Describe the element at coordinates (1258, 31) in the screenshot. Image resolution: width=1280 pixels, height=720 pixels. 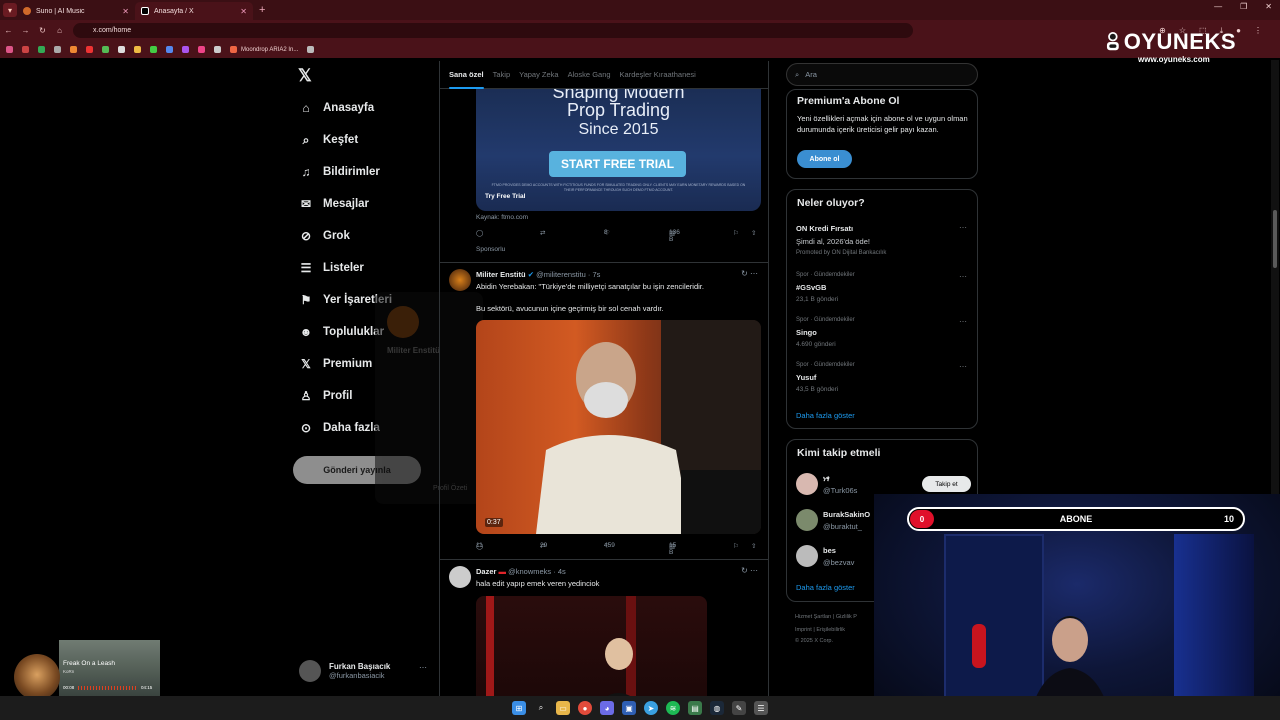
I see `menu-icon: ⋮` at that location.